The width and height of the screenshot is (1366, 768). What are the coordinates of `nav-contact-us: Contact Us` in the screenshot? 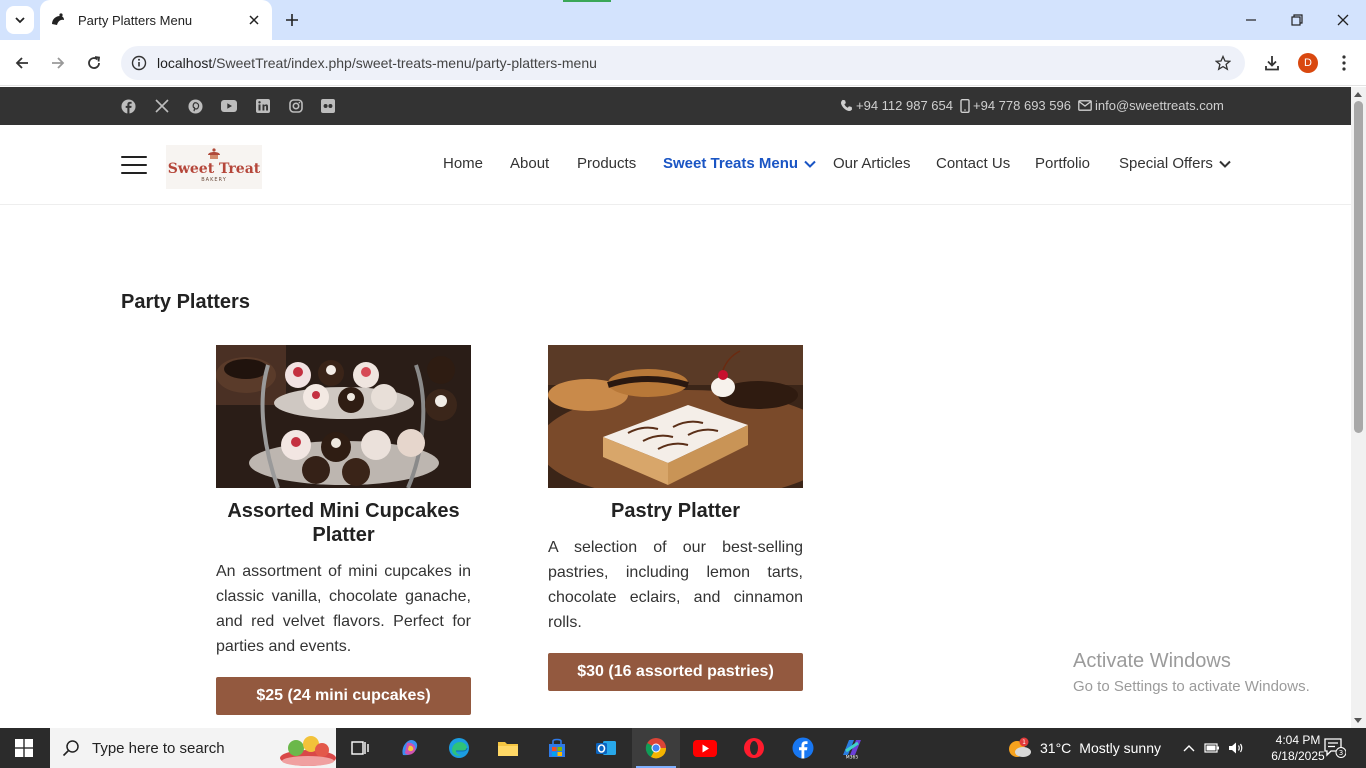 It's located at (973, 163).